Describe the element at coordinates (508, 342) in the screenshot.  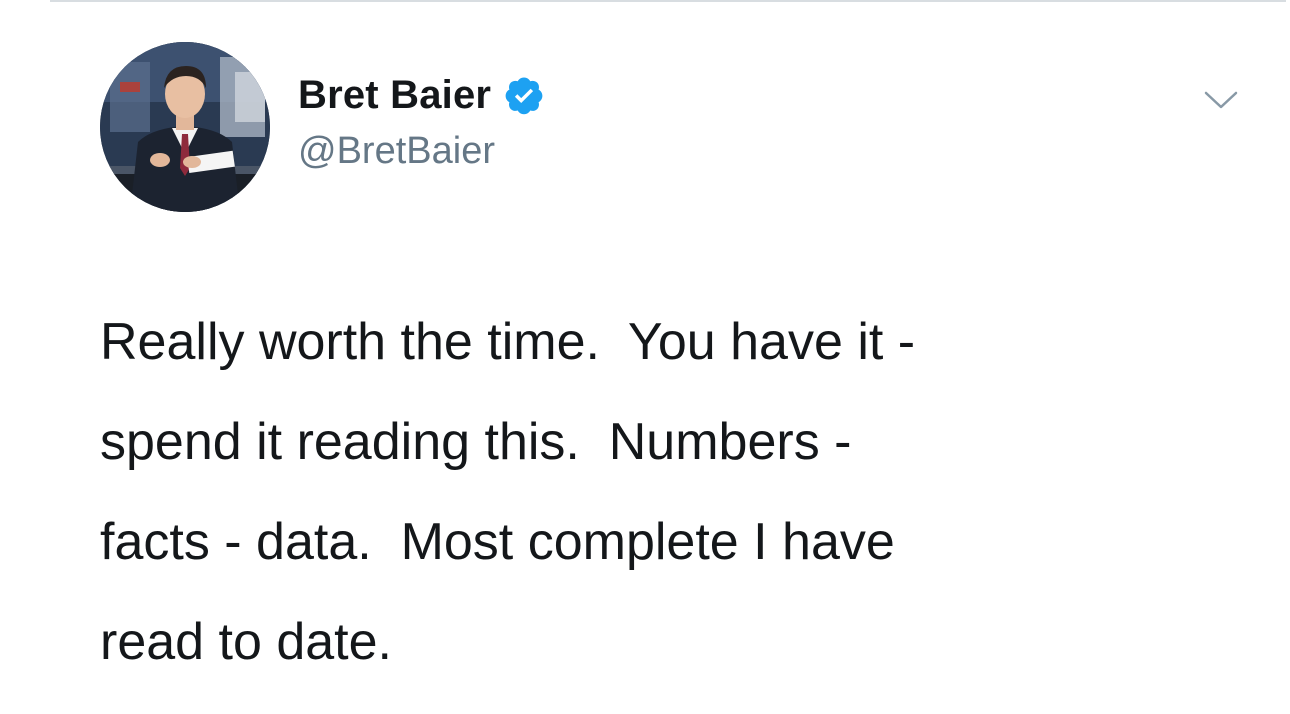
I see `tweet-text-line: Really worth the time. You have it -` at that location.